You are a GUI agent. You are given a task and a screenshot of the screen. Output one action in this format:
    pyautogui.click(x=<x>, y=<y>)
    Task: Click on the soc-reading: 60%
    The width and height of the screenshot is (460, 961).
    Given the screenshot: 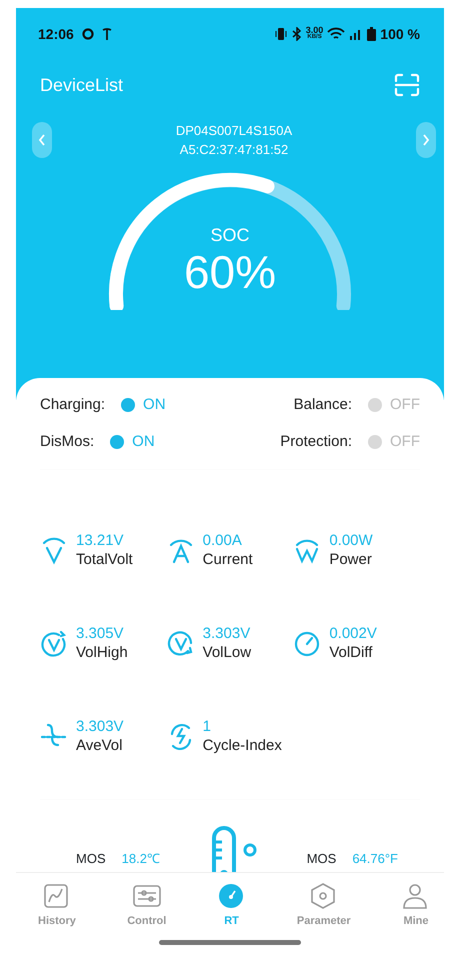 What is the action you would take?
    pyautogui.click(x=230, y=272)
    